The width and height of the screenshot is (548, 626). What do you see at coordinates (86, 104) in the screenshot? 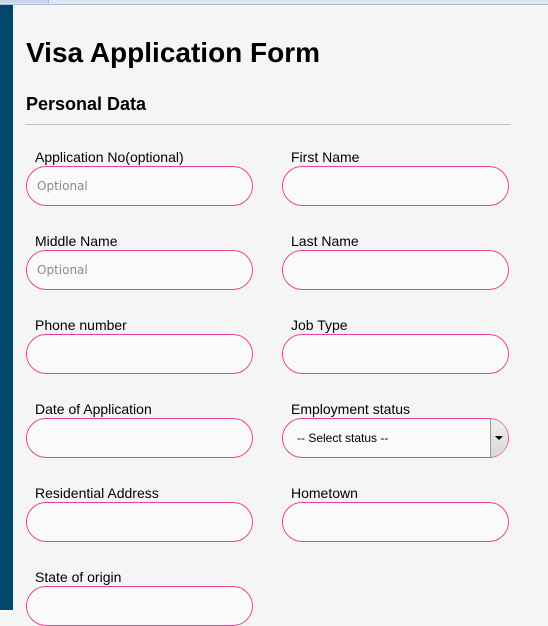
I see `section-heading: Personal Data` at bounding box center [86, 104].